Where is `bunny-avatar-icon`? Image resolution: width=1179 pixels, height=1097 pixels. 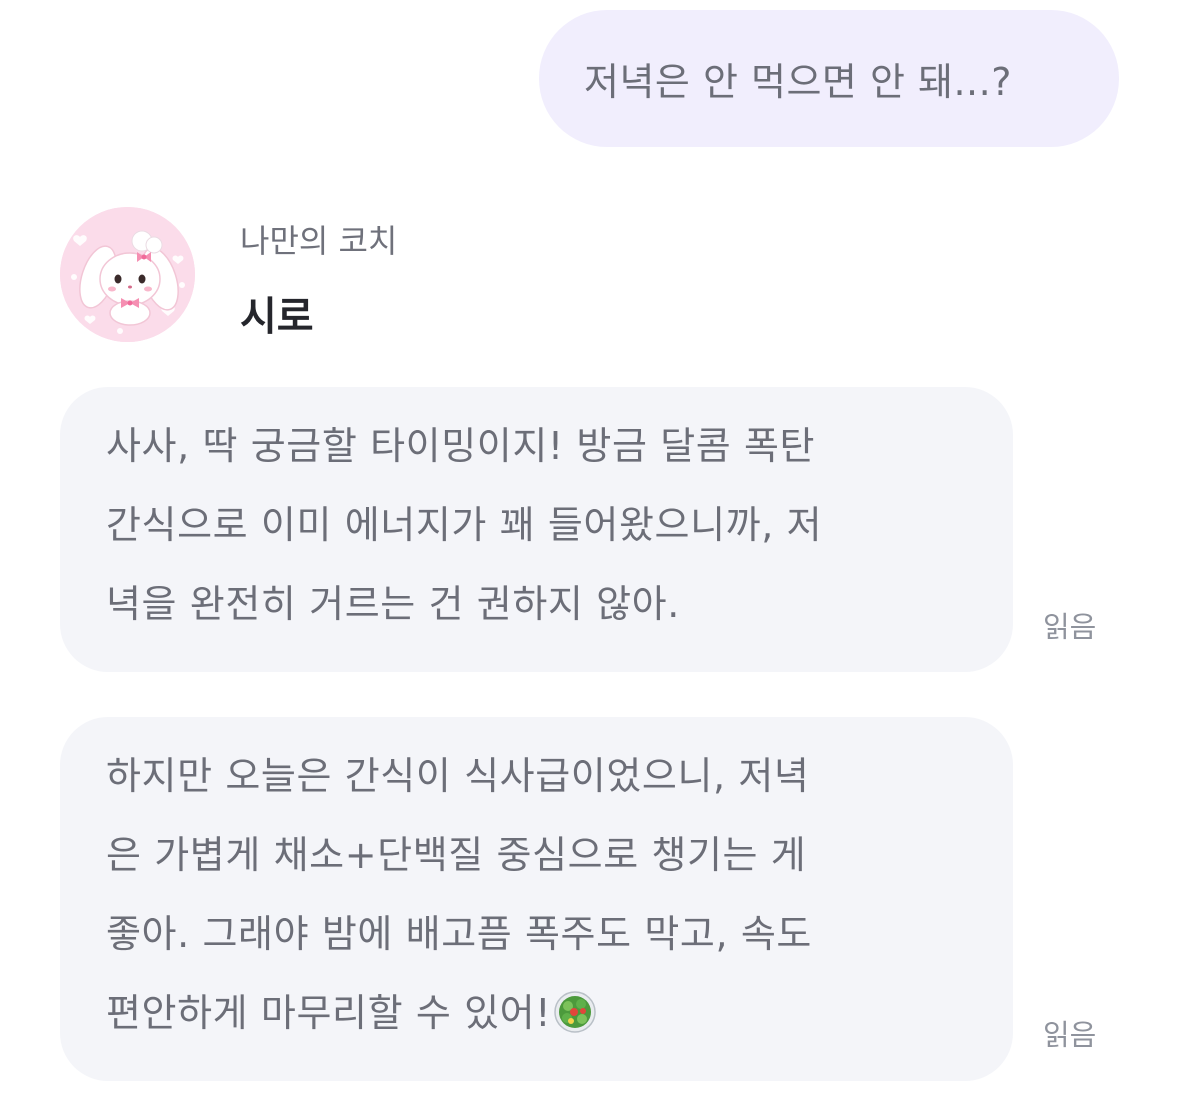 bunny-avatar-icon is located at coordinates (127, 274).